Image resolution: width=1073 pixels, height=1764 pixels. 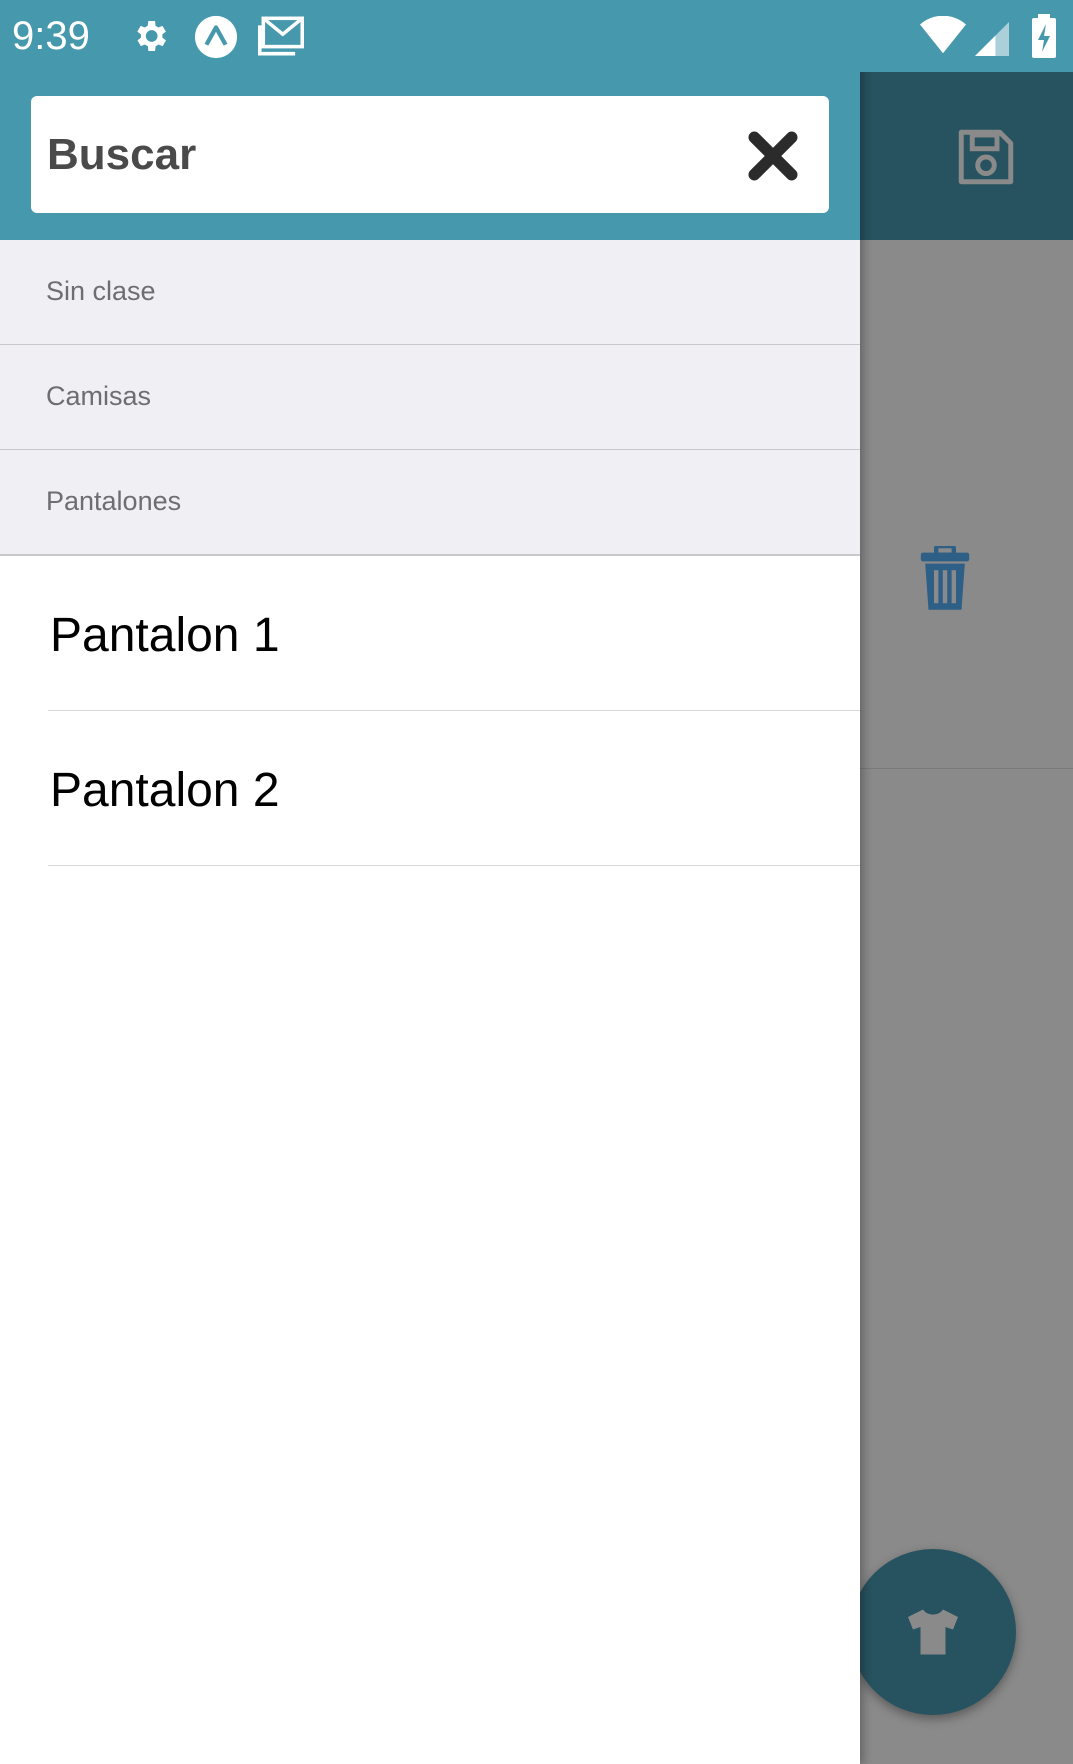 I want to click on add-item-fab, so click(x=933, y=1632).